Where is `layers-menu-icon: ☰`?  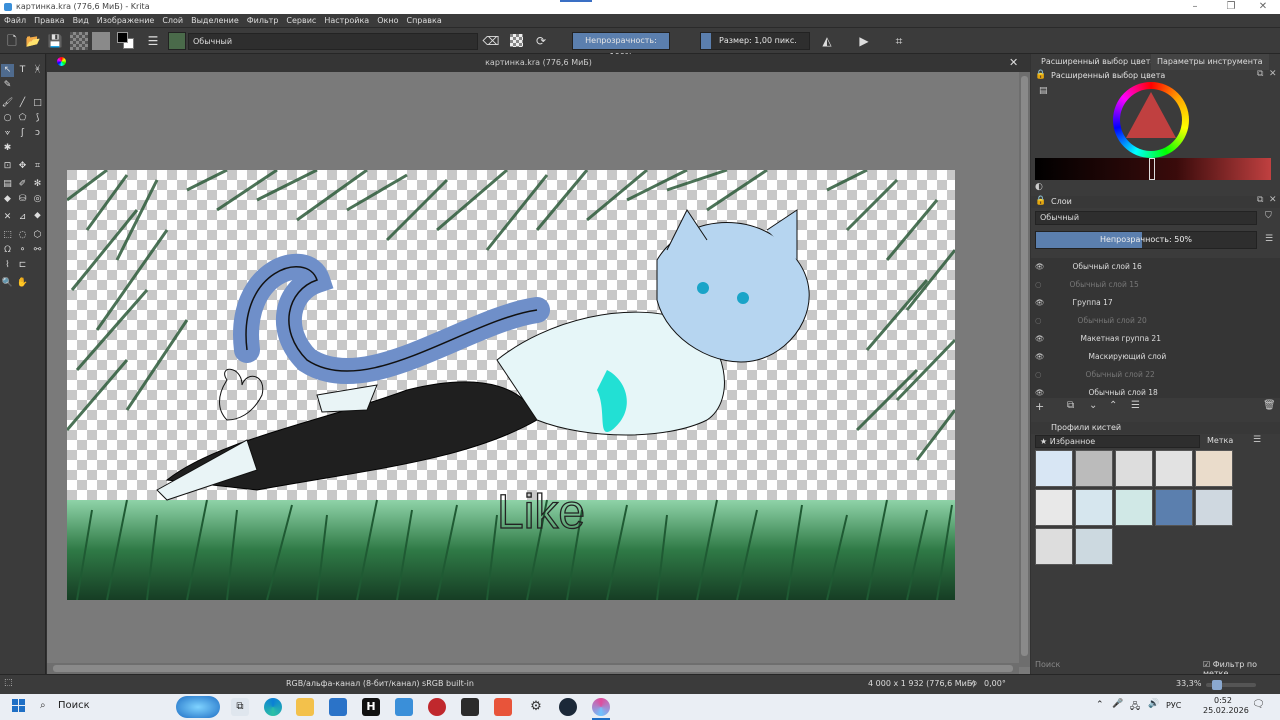 layers-menu-icon: ☰ is located at coordinates (1269, 239).